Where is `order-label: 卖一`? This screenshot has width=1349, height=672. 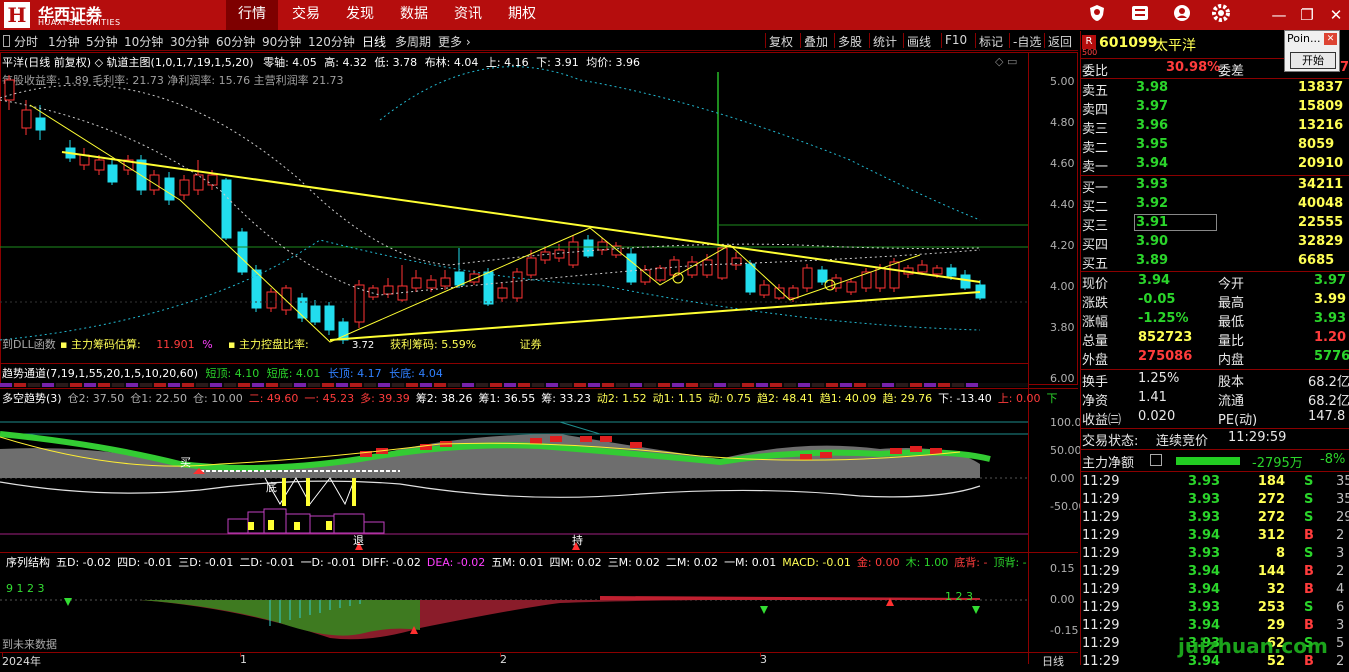 order-label: 卖一 is located at coordinates (1095, 167).